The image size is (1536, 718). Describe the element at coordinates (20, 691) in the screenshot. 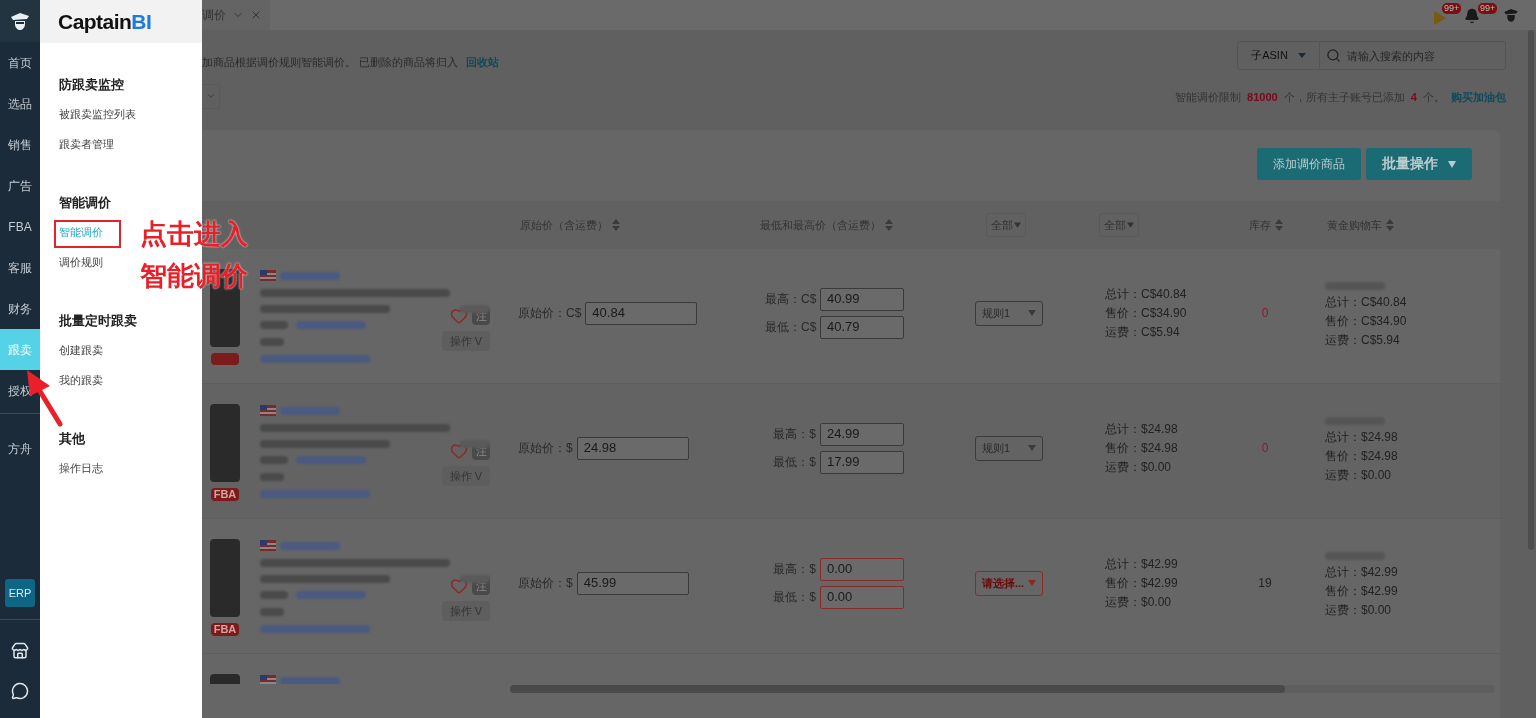

I see `chat-icon` at that location.